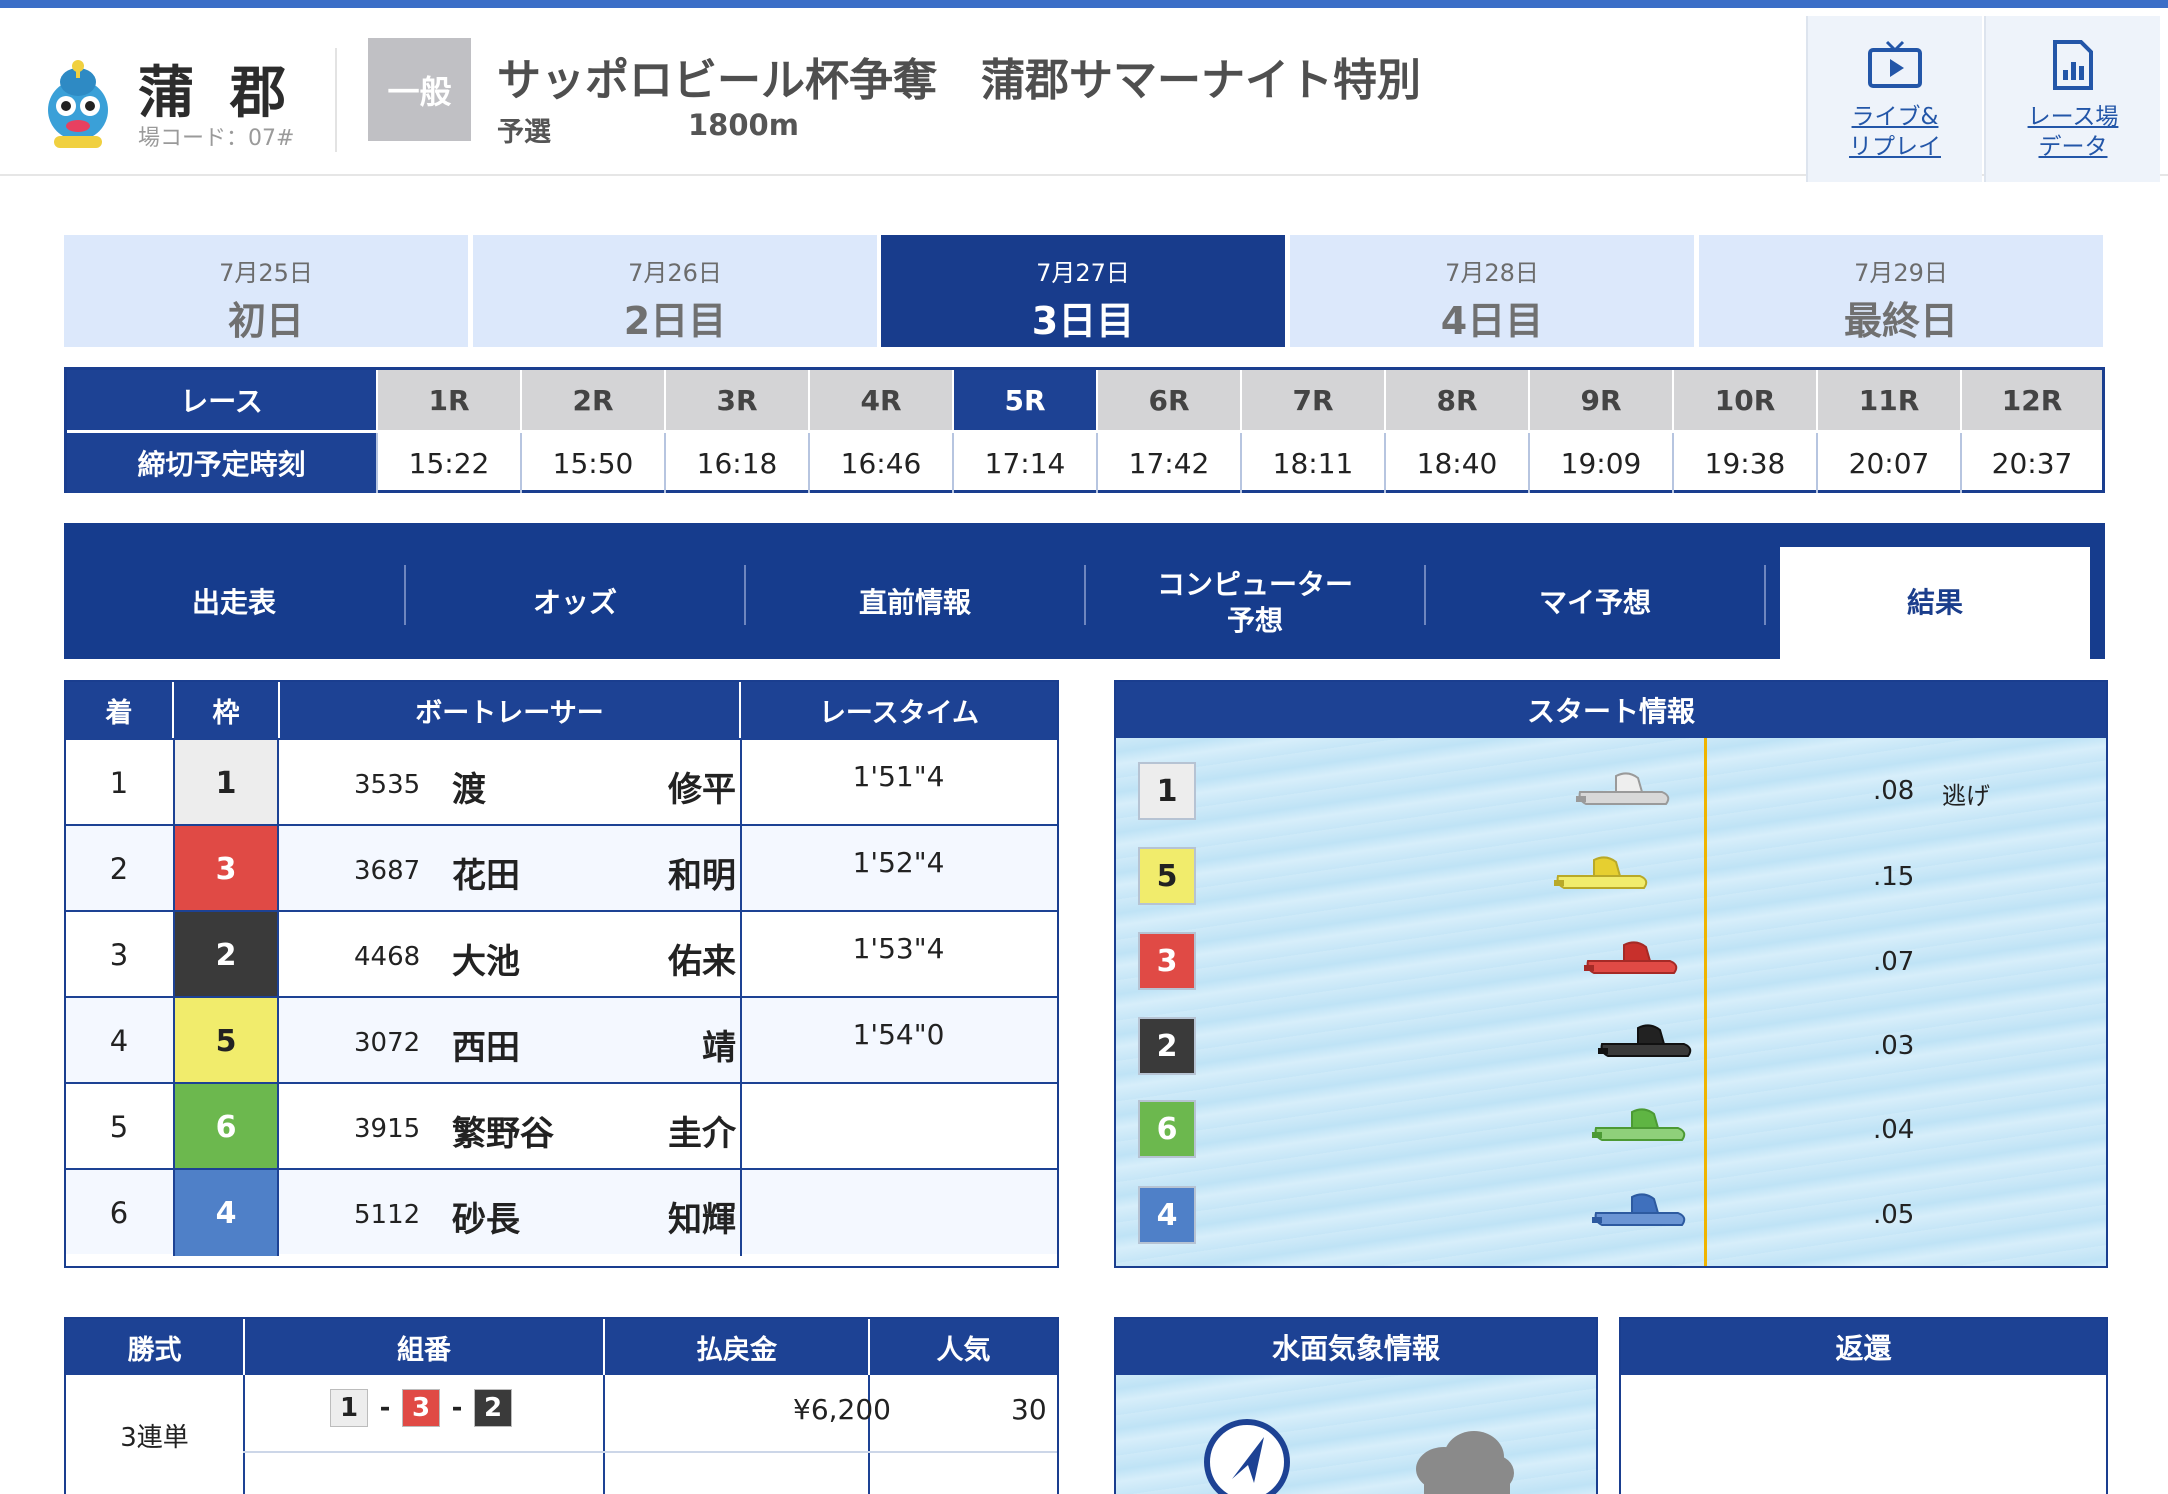  Describe the element at coordinates (1863, 1347) in the screenshot. I see `refund-title: 返還` at that location.